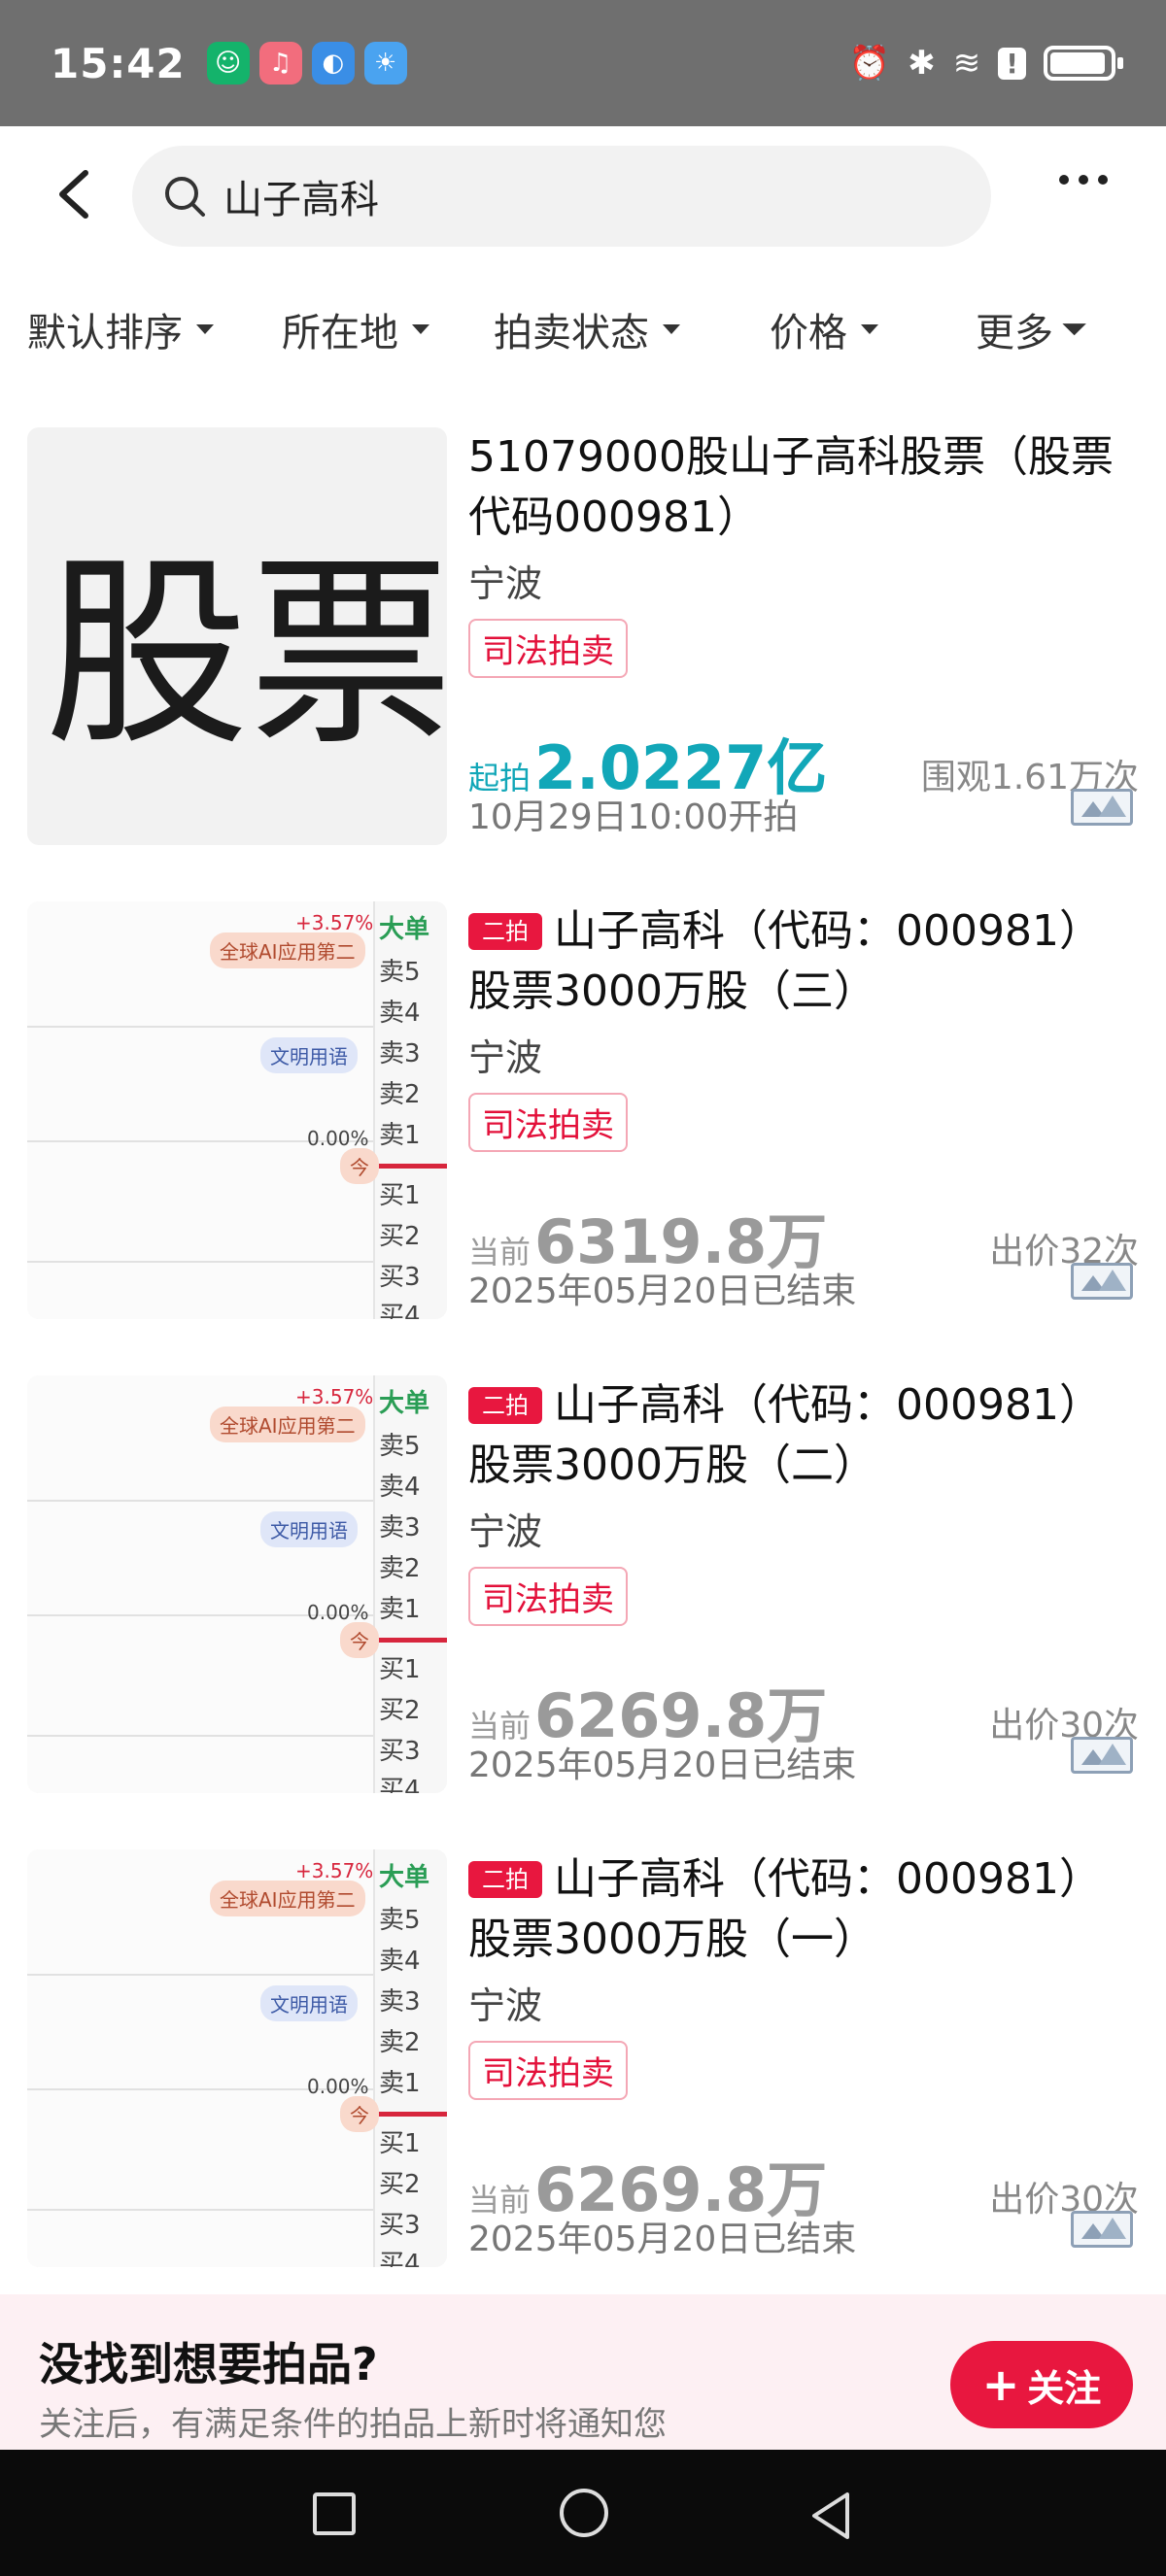 The width and height of the screenshot is (1166, 2576). What do you see at coordinates (561, 196) in the screenshot?
I see `search-bar: 山子高科` at bounding box center [561, 196].